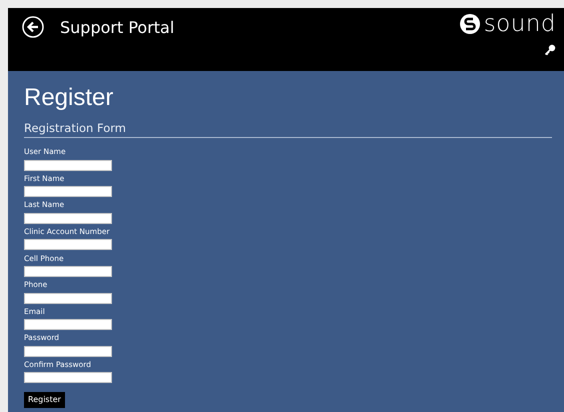  What do you see at coordinates (69, 98) in the screenshot?
I see `page-title: Register` at bounding box center [69, 98].